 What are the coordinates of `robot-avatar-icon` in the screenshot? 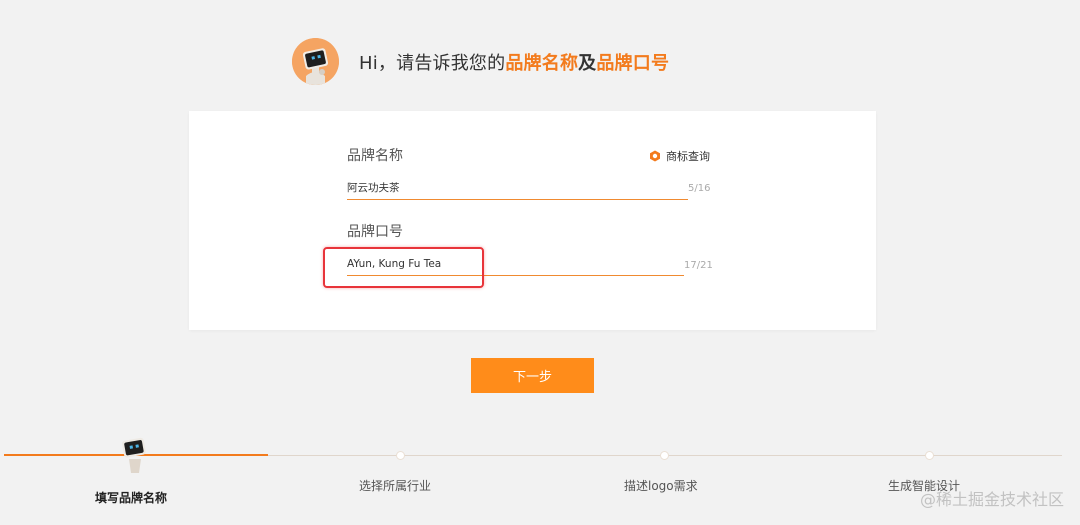 It's located at (315, 61).